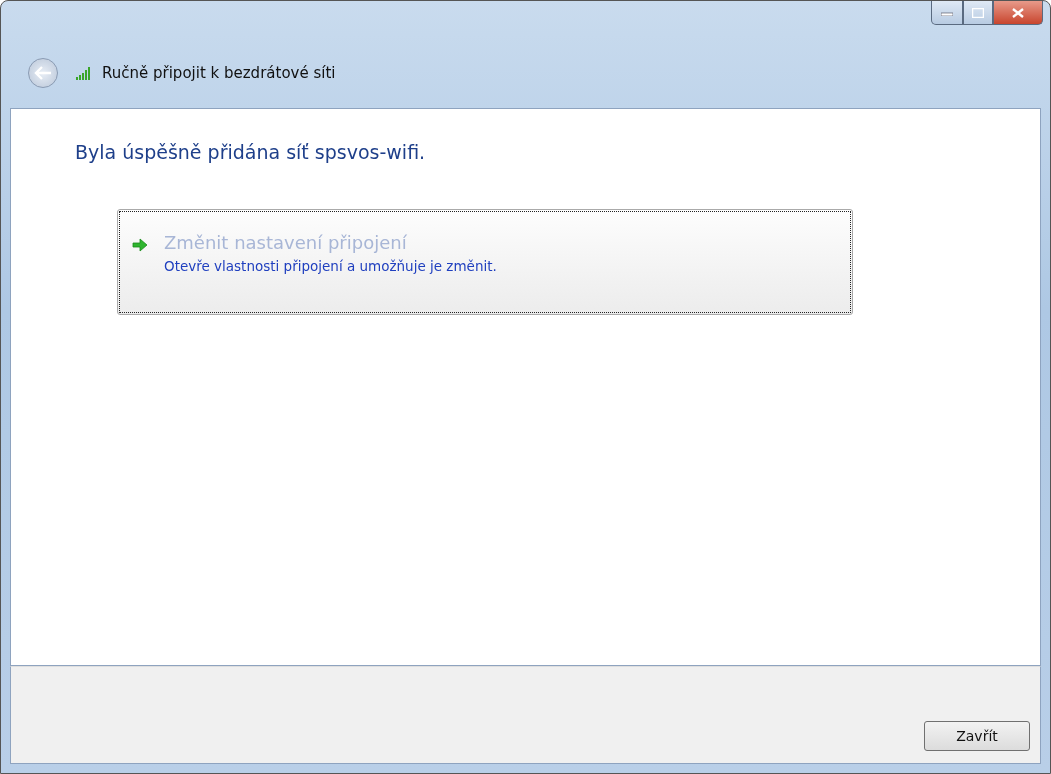 The height and width of the screenshot is (774, 1051). What do you see at coordinates (219, 73) in the screenshot?
I see `window-title: Ručně připojit k bezdrátové síti` at bounding box center [219, 73].